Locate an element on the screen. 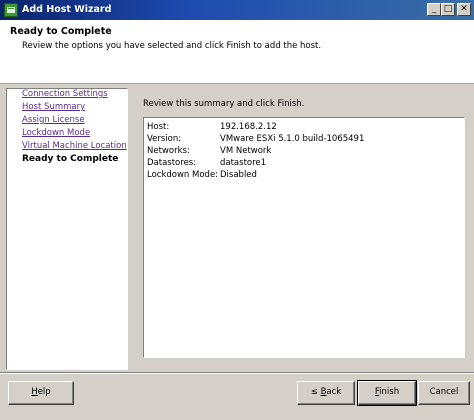 The height and width of the screenshot is (420, 474). summary-value: VM Network is located at coordinates (246, 151).